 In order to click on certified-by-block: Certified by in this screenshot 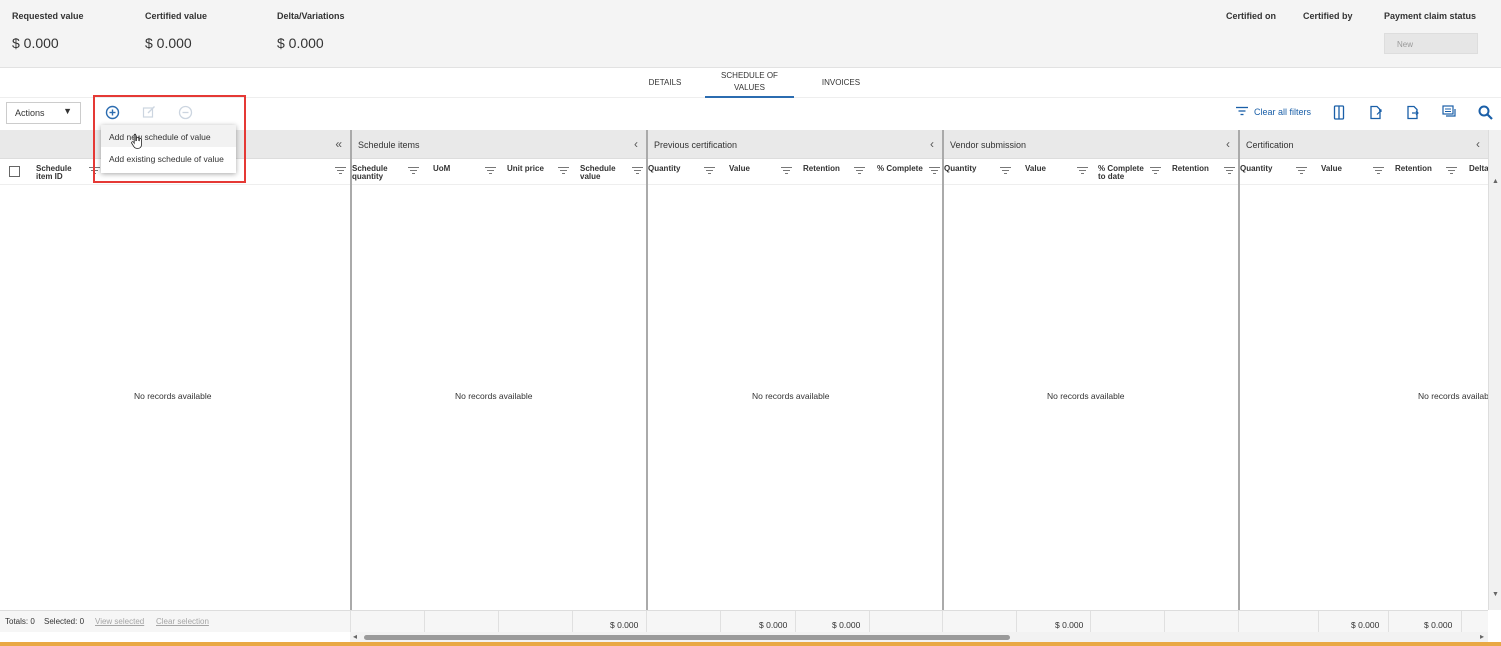, I will do `click(1328, 16)`.